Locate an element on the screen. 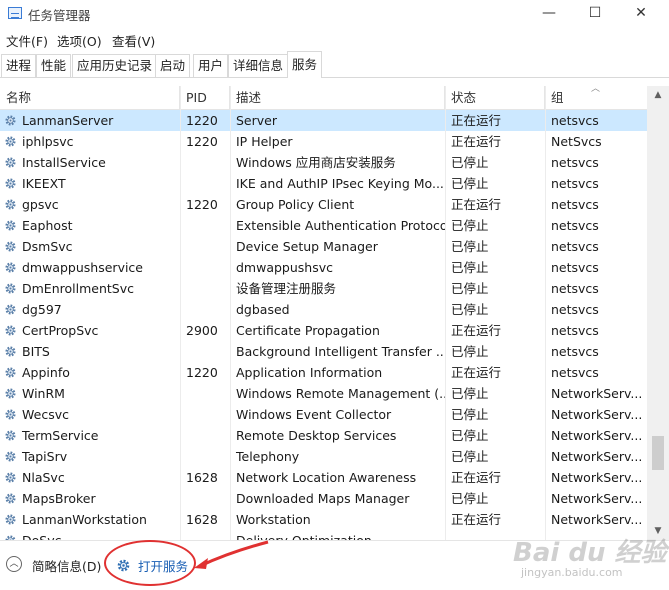  tab-app-history: 应用历史记录 is located at coordinates (115, 65).